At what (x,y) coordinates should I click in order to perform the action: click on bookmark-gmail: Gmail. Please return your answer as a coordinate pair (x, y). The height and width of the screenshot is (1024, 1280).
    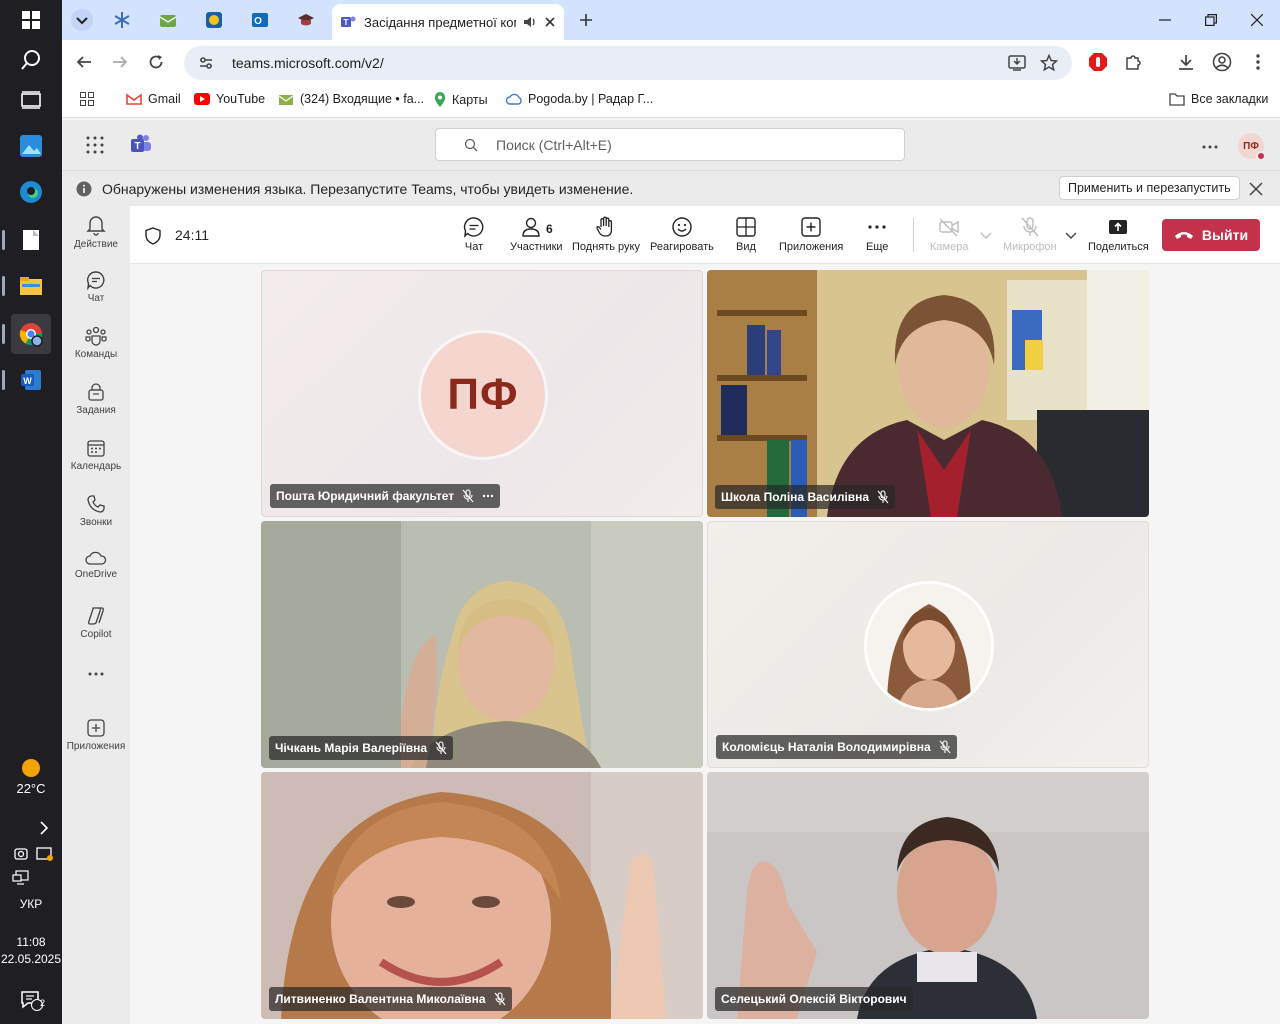
    Looking at the image, I should click on (153, 99).